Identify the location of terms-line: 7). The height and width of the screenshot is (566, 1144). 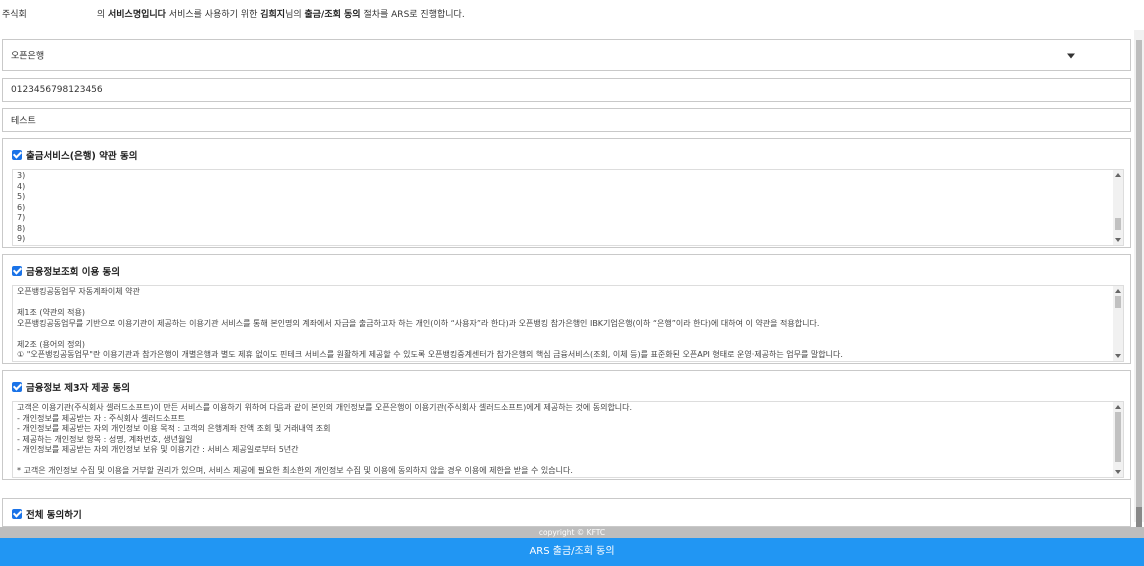
(21, 217).